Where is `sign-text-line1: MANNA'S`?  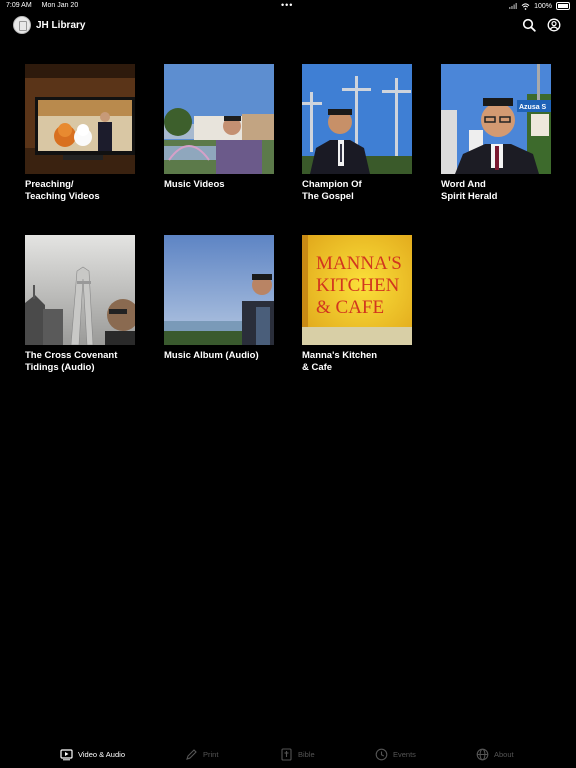 sign-text-line1: MANNA'S is located at coordinates (359, 263).